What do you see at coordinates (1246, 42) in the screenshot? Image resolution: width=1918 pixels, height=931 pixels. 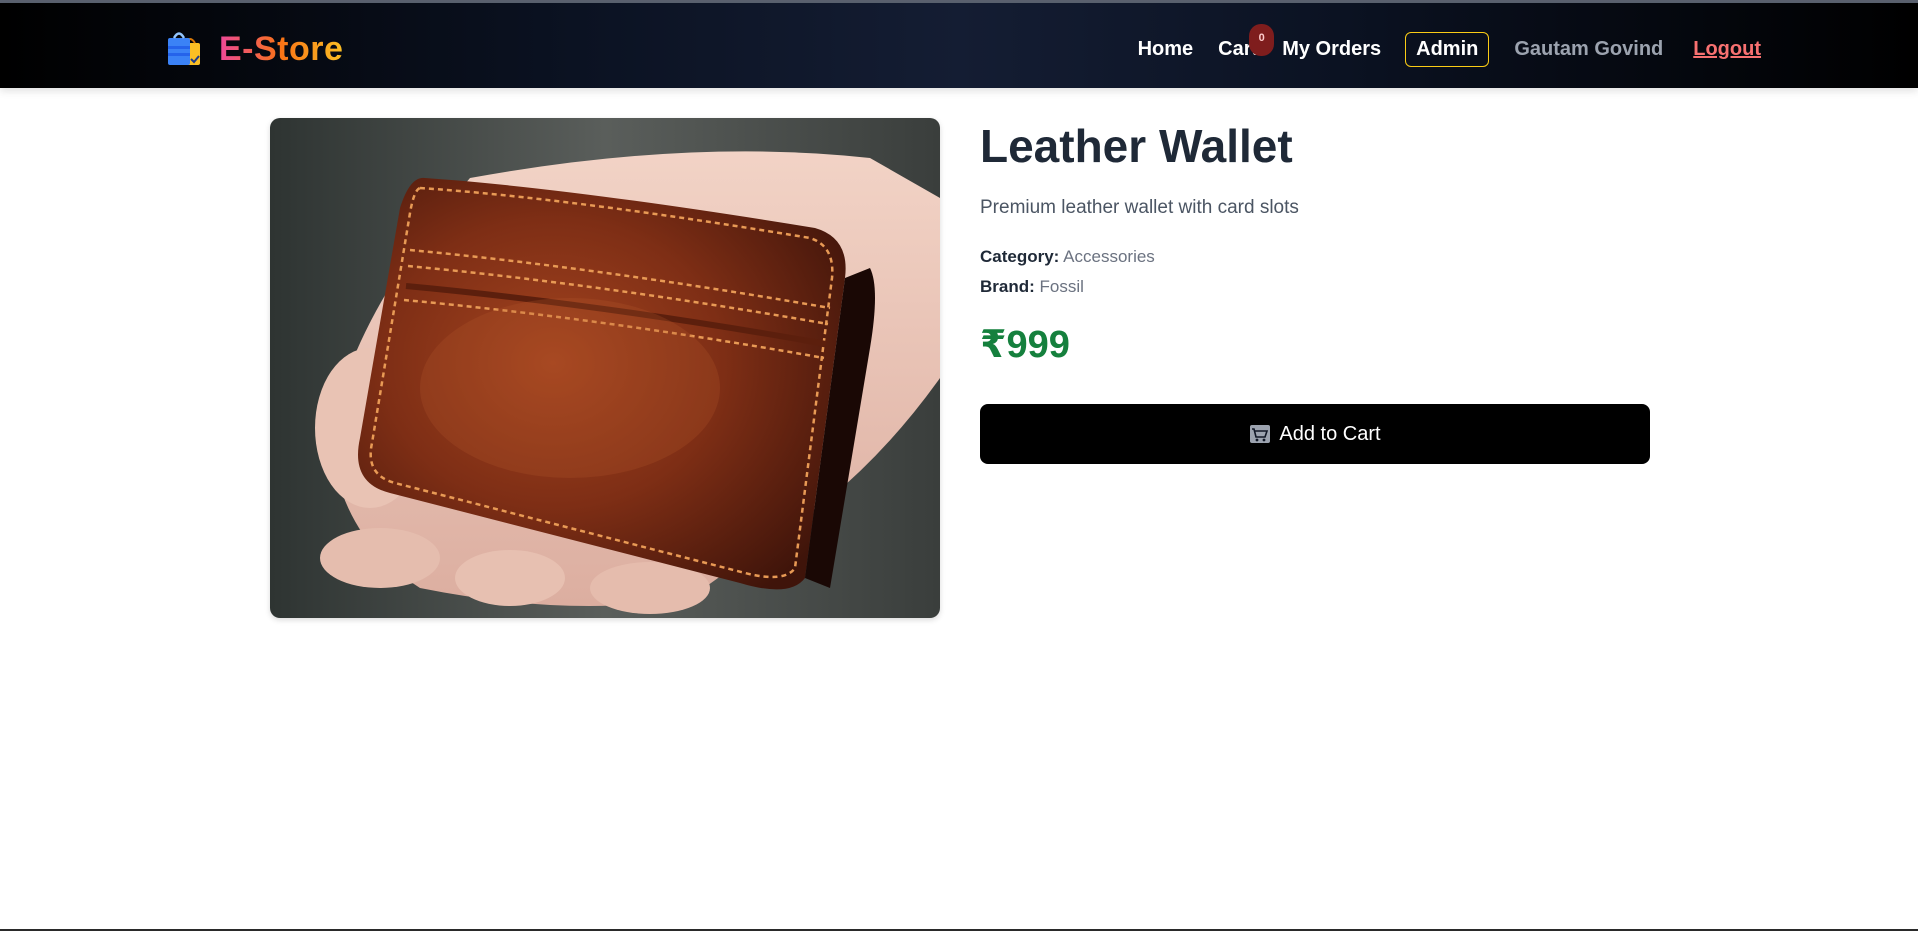 I see `nav-cart: Cart 0` at bounding box center [1246, 42].